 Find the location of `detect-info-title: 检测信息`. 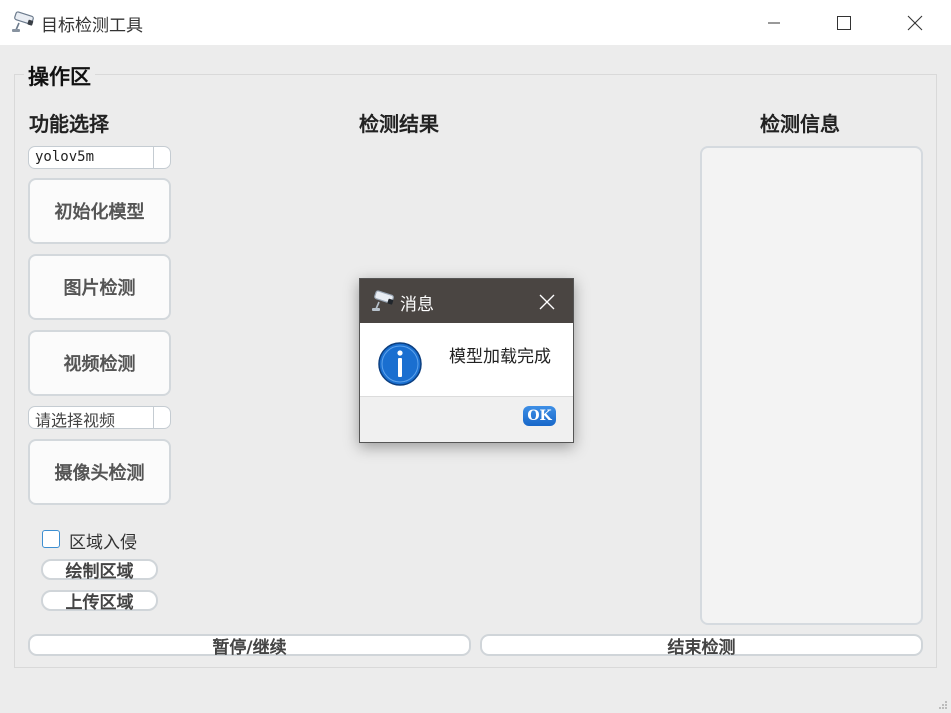

detect-info-title: 检测信息 is located at coordinates (800, 124).